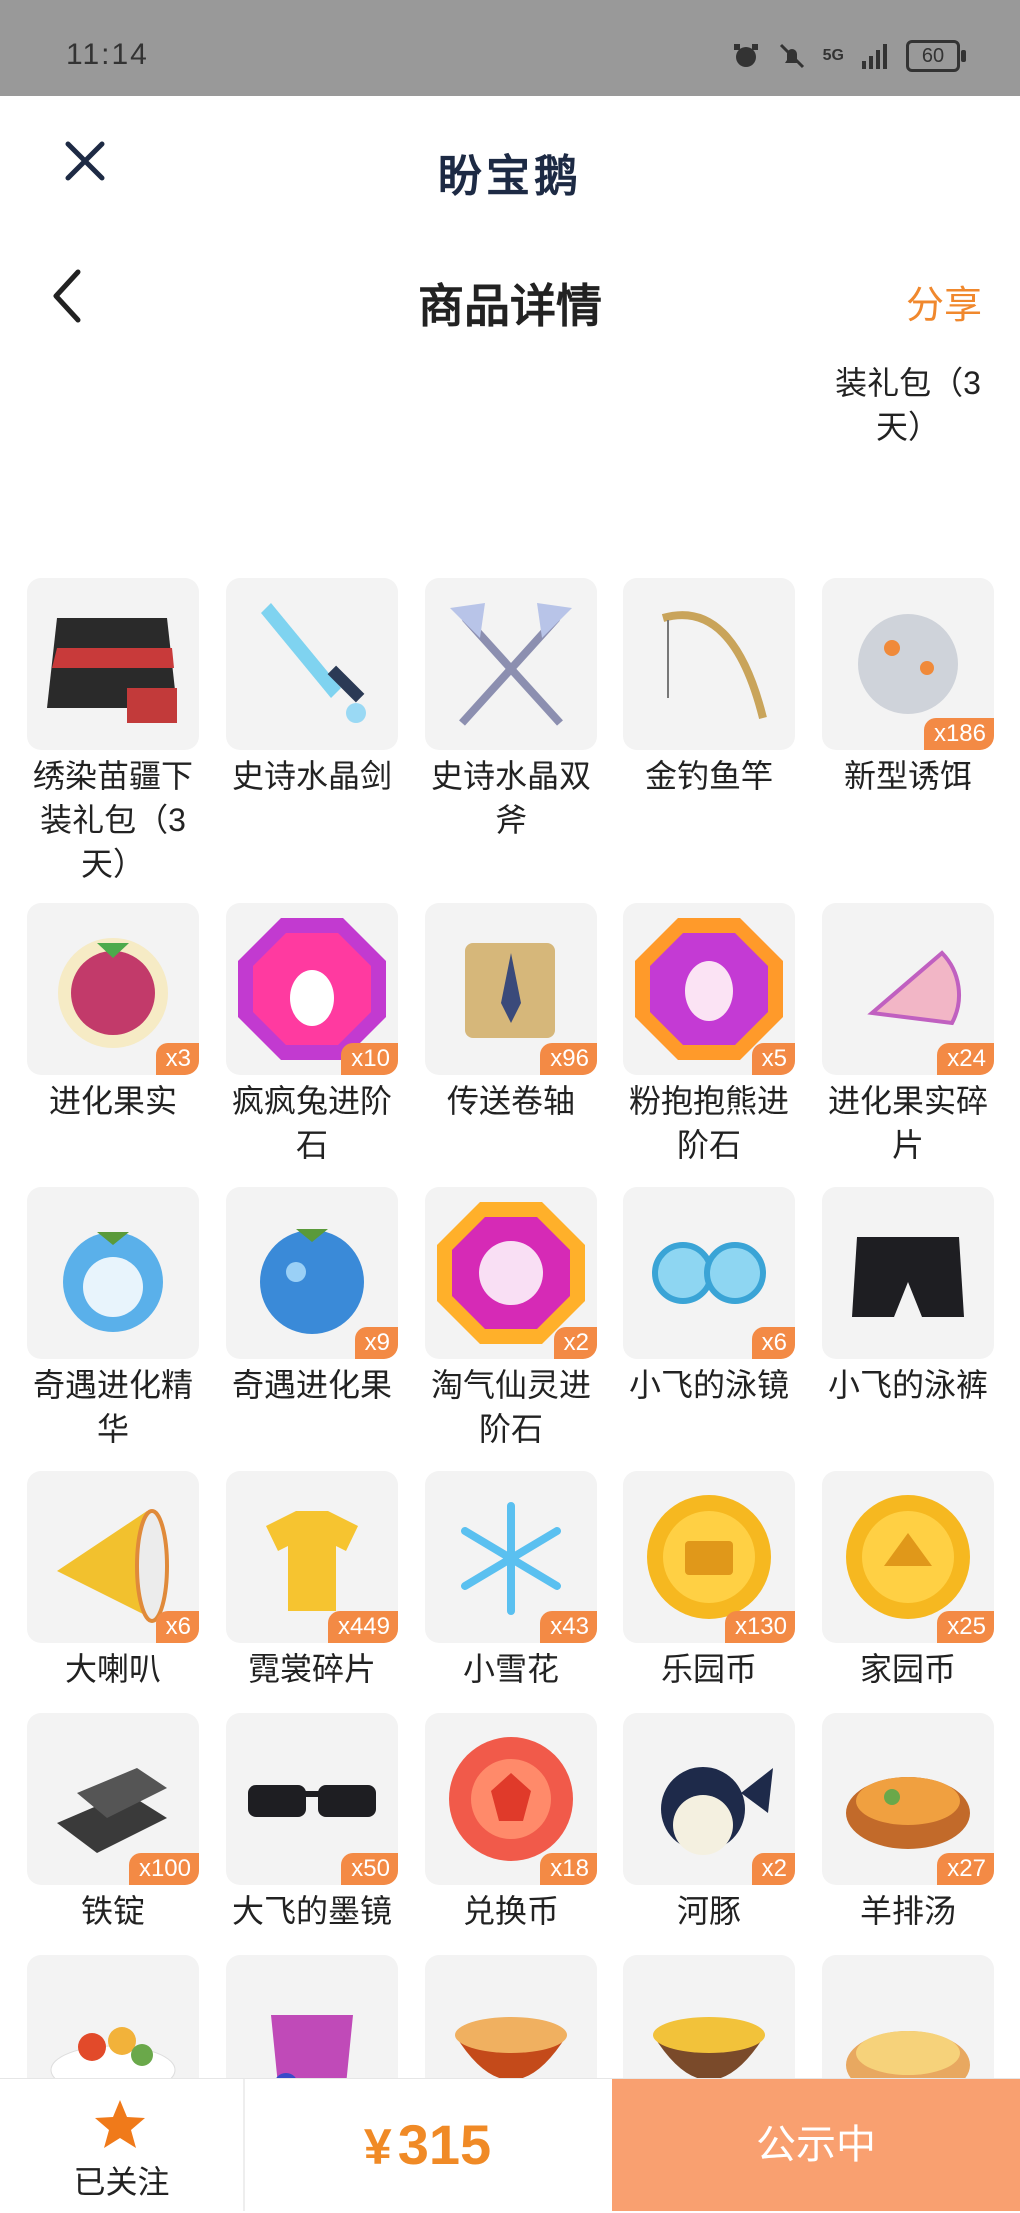 The height and width of the screenshot is (2213, 1020). Describe the element at coordinates (709, 1581) in the screenshot. I see `item-card: x130 乐园币` at that location.